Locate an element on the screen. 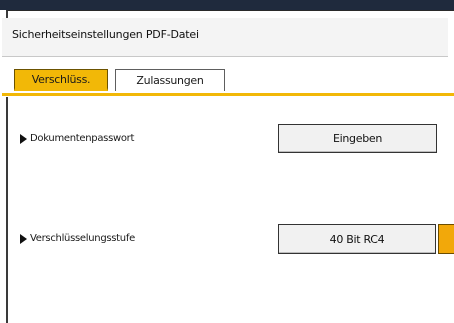  tab-zulassungen: Zulassungen is located at coordinates (170, 80).